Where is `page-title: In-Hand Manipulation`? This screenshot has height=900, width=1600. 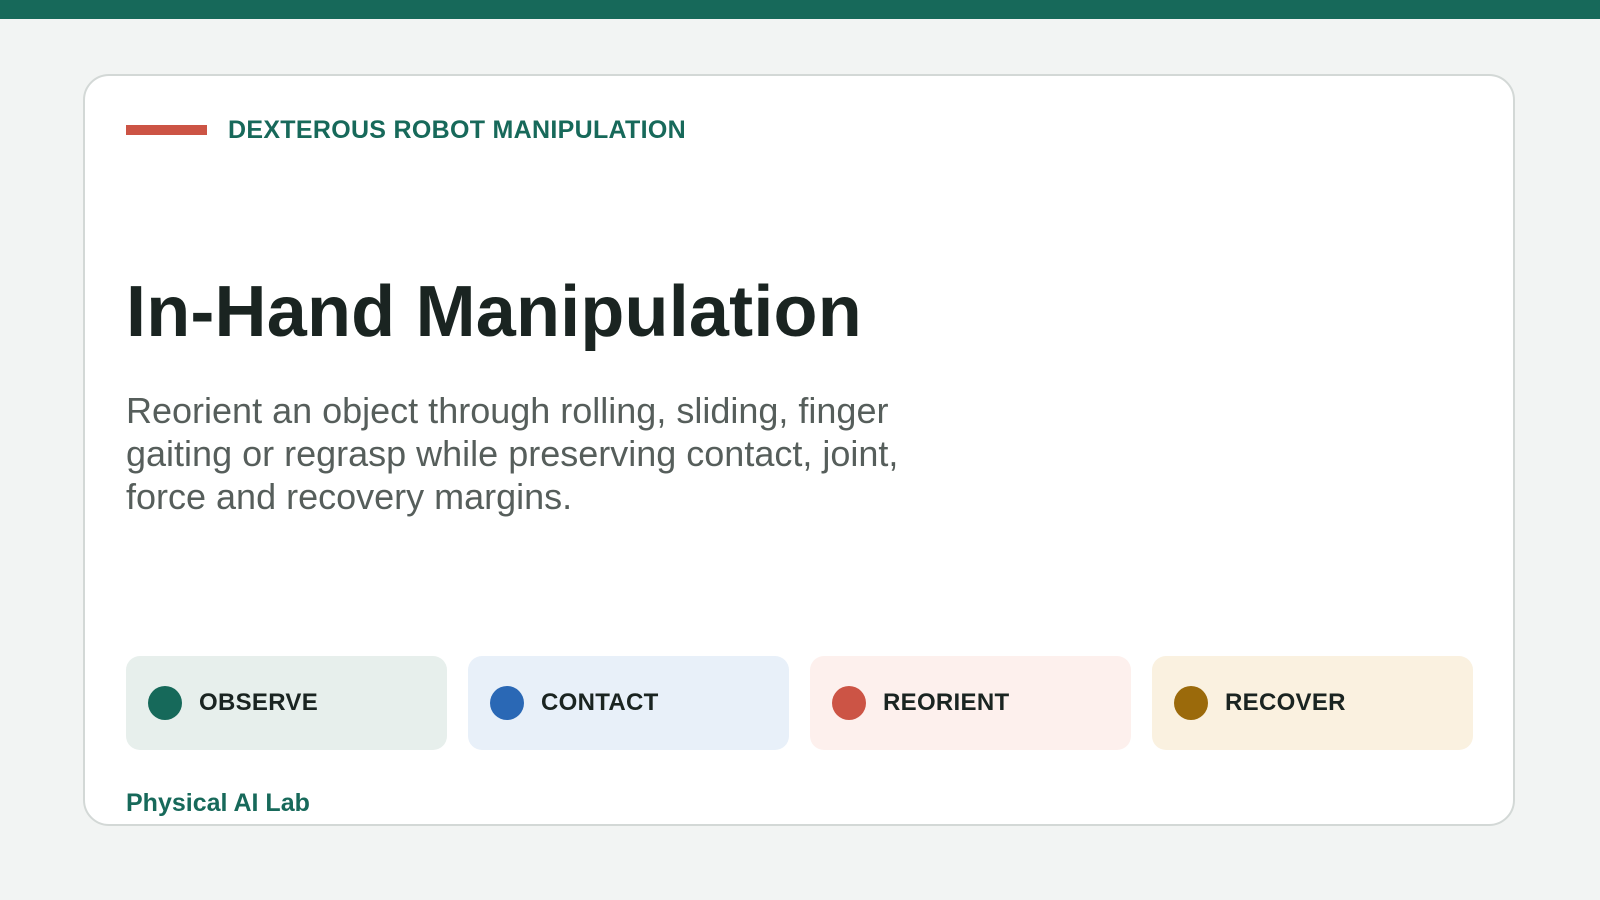 page-title: In-Hand Manipulation is located at coordinates (494, 312).